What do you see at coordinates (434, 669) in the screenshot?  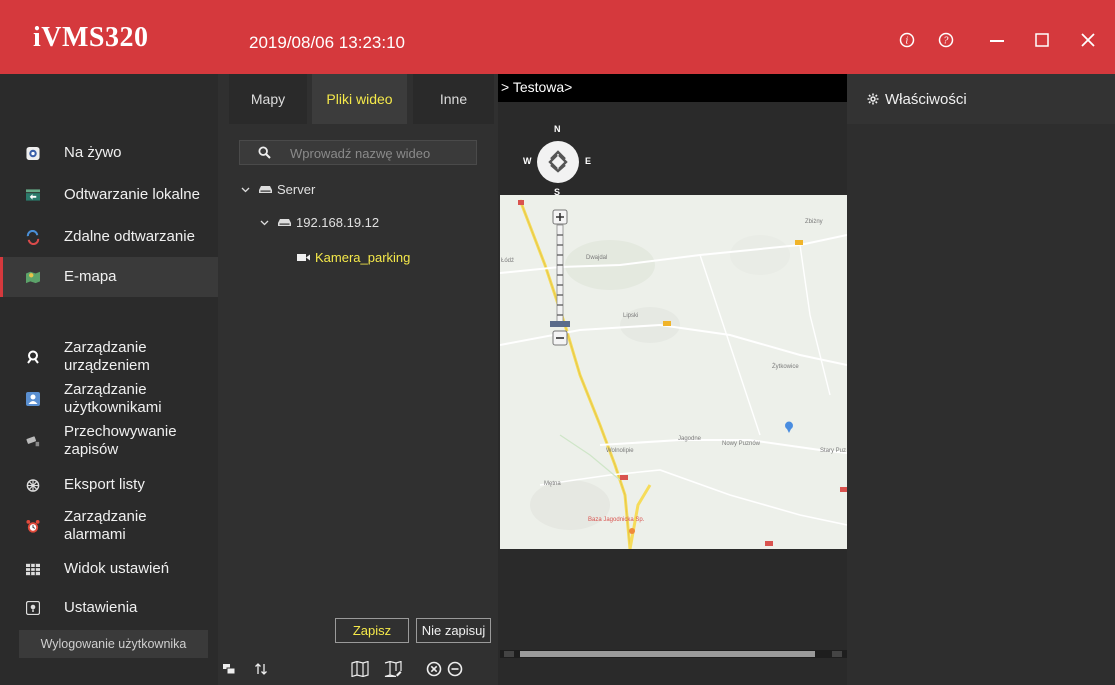 I see `delete-icon` at bounding box center [434, 669].